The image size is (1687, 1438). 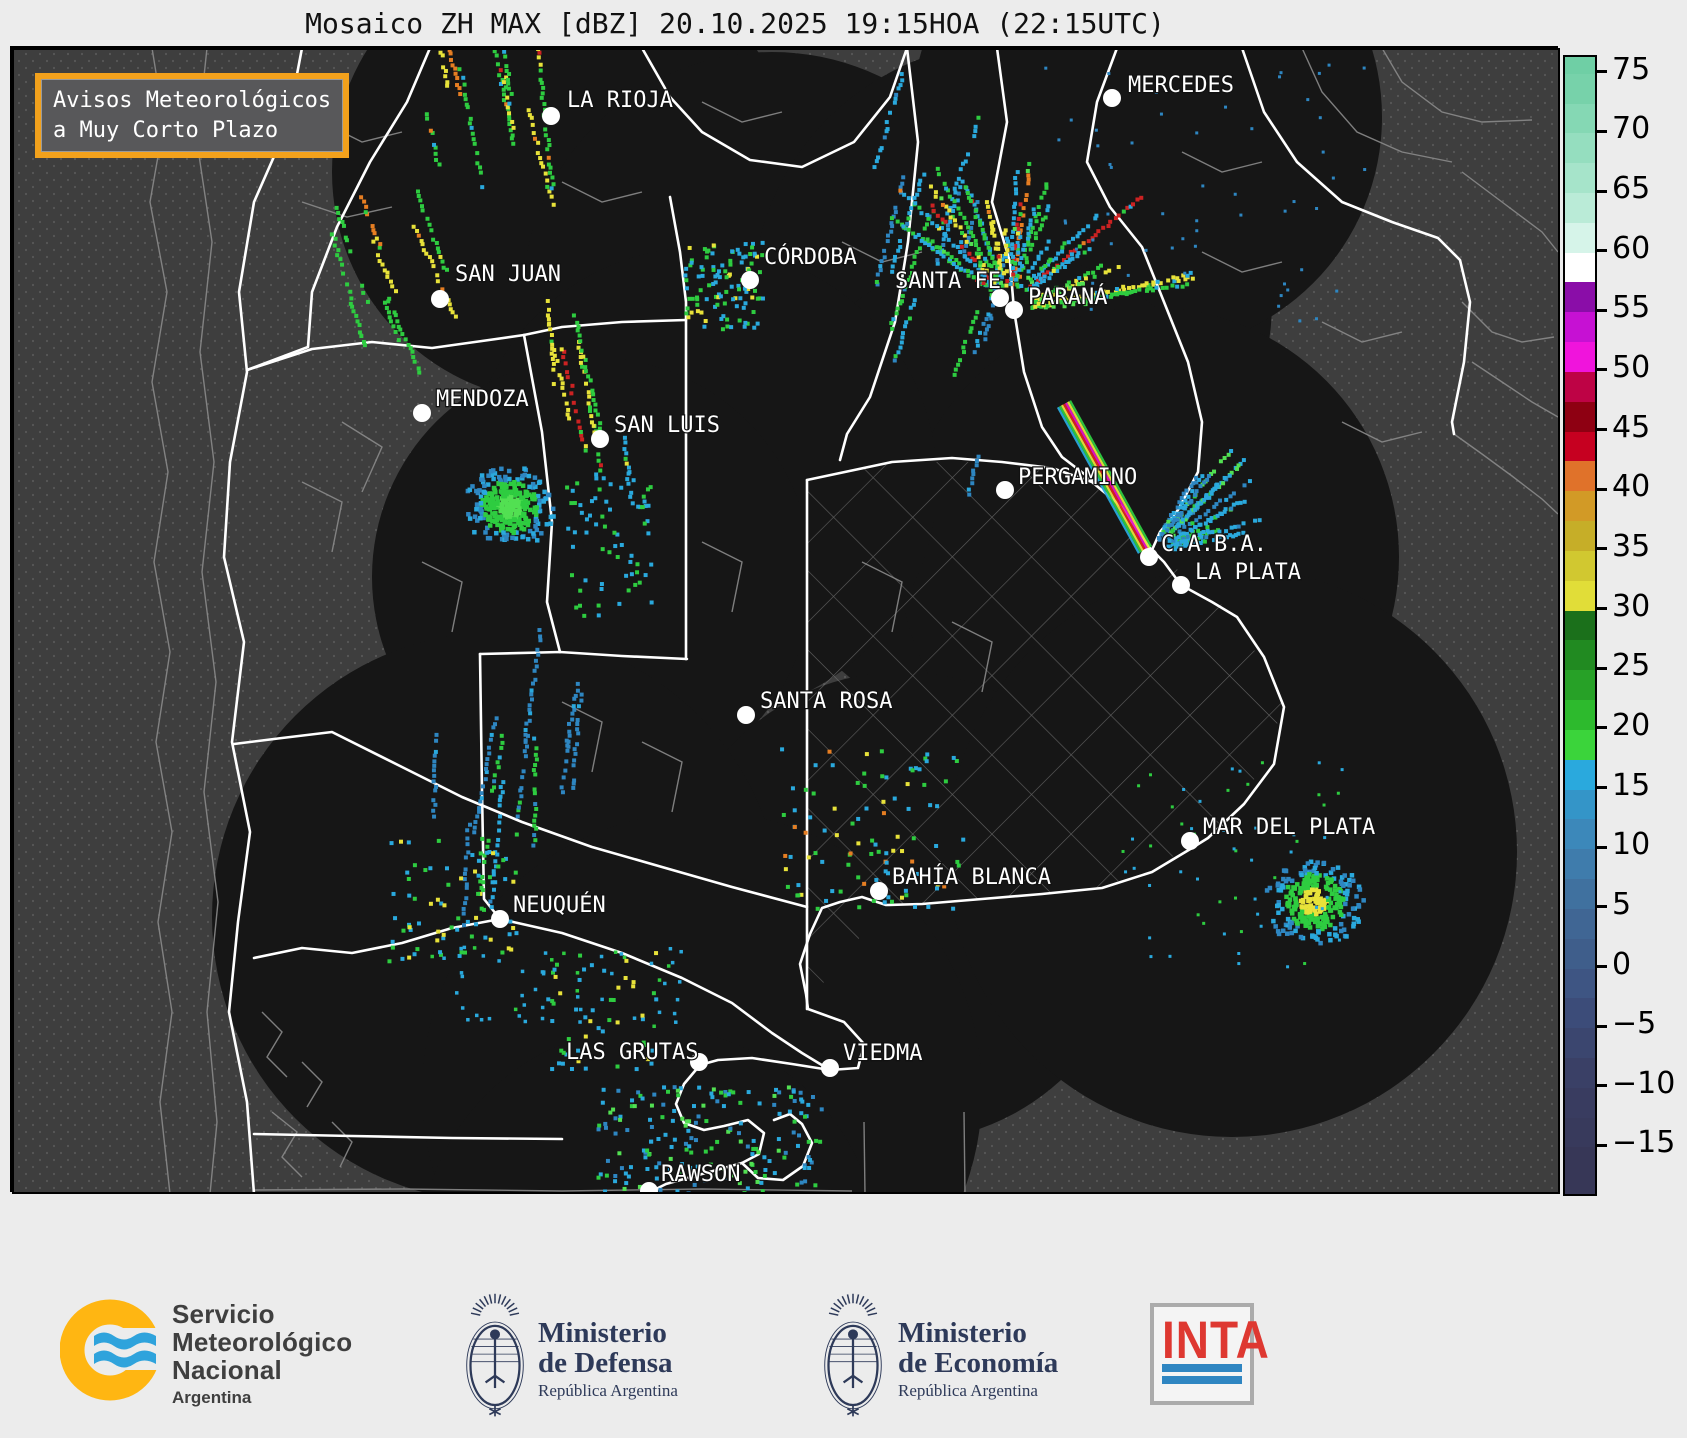 What do you see at coordinates (1181, 85) in the screenshot?
I see `city-label: MERCEDES` at bounding box center [1181, 85].